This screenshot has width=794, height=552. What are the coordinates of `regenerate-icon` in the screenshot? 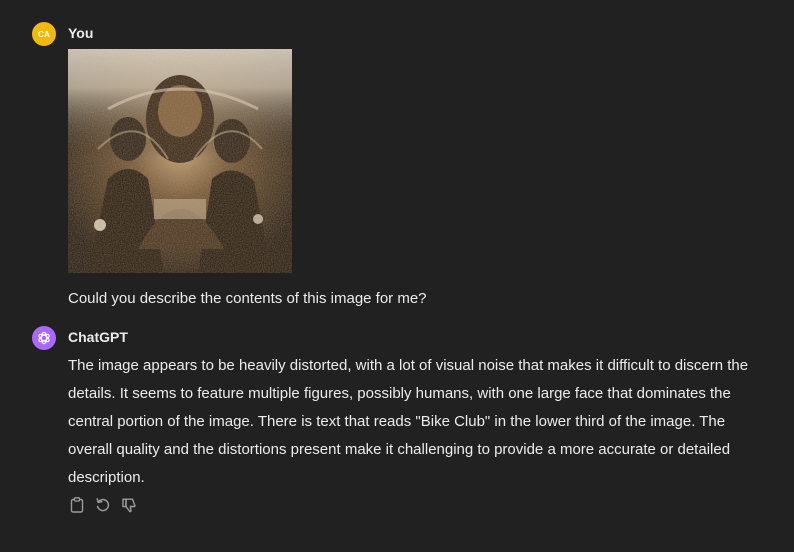 It's located at (103, 505).